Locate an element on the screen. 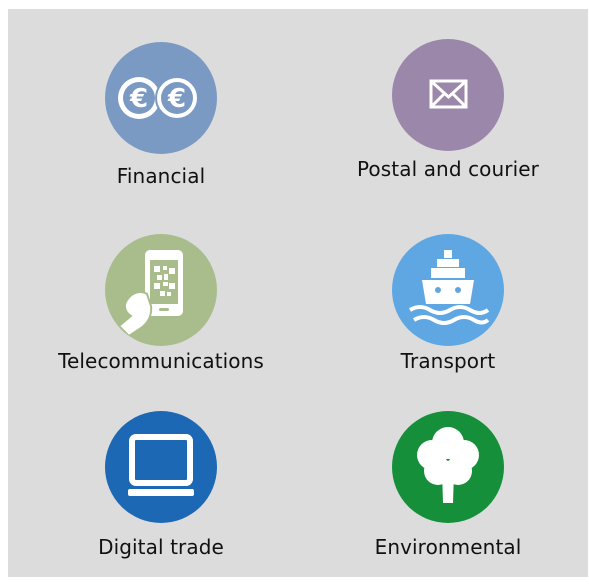  environmental-circle is located at coordinates (448, 467).